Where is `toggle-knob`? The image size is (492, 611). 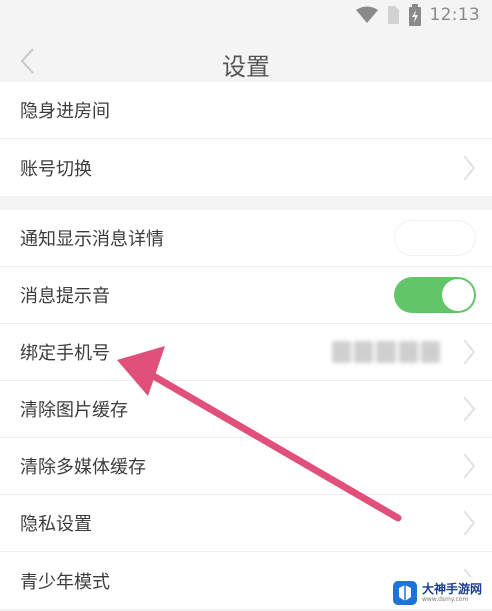
toggle-knob is located at coordinates (458, 295).